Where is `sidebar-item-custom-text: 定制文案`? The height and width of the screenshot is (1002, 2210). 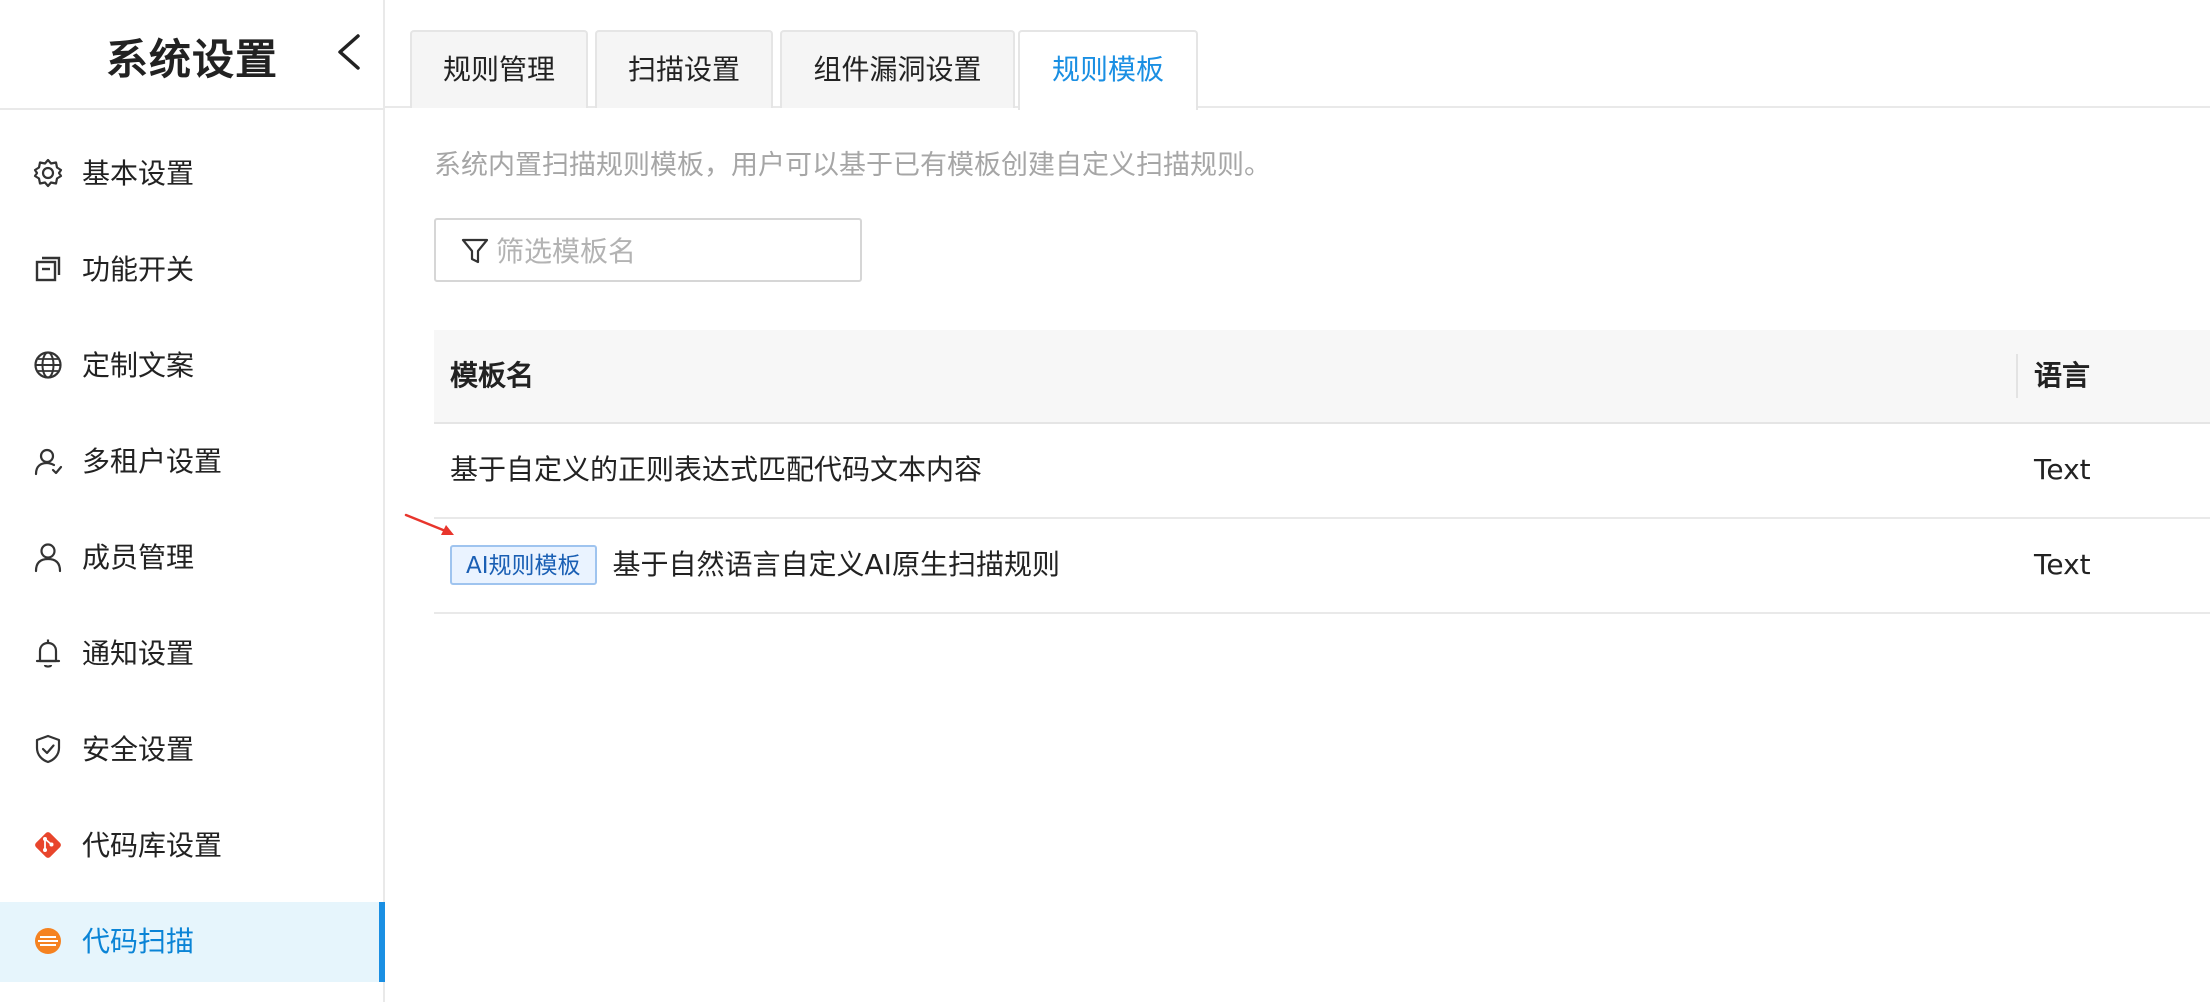
sidebar-item-custom-text: 定制文案 is located at coordinates (191, 366).